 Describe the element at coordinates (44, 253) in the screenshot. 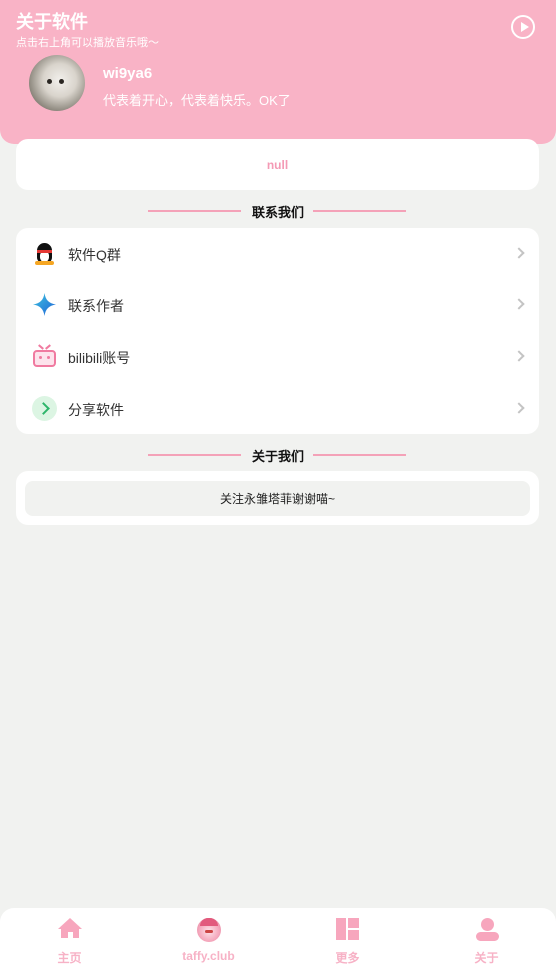

I see `qq-penguin-icon` at that location.